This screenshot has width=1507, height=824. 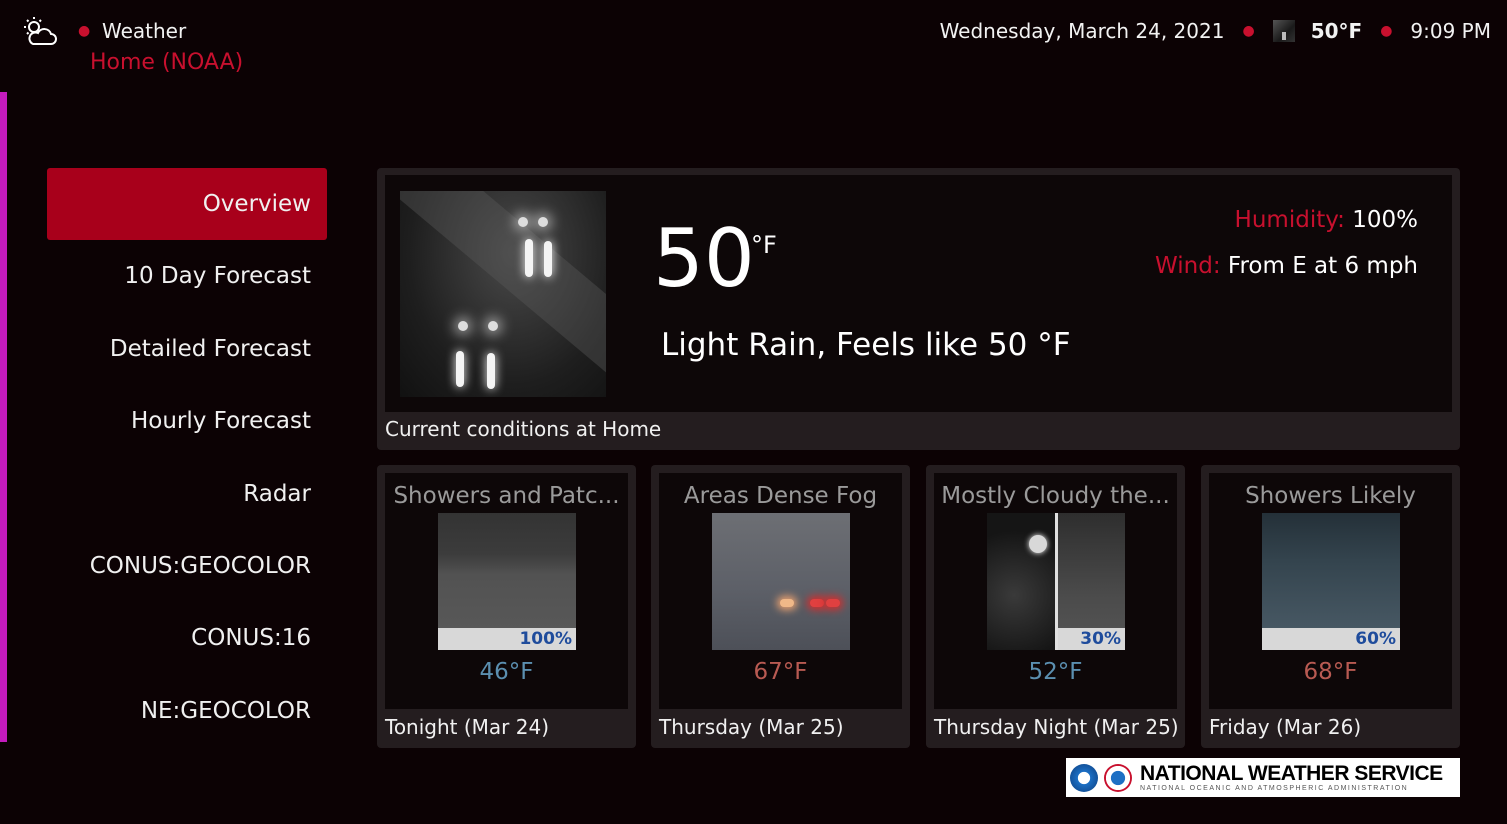 I want to click on current-date: Wednesday, March 24, 2021, so click(x=1082, y=31).